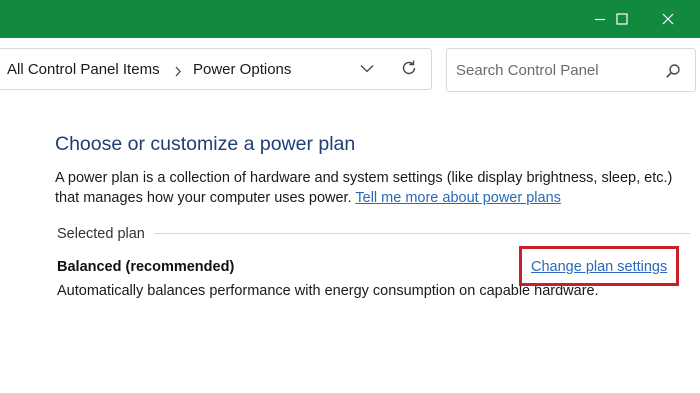 Image resolution: width=700 pixels, height=393 pixels. Describe the element at coordinates (205, 144) in the screenshot. I see `page-title: Choose or customize a power plan` at that location.